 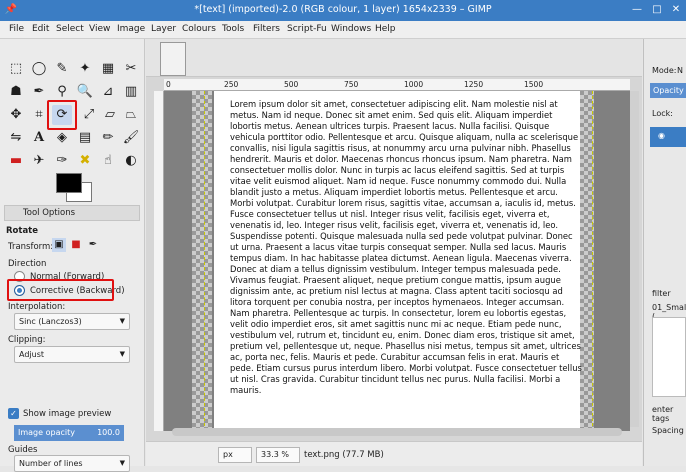 What do you see at coordinates (385, 29) in the screenshot?
I see `menu-help: Help` at bounding box center [385, 29].